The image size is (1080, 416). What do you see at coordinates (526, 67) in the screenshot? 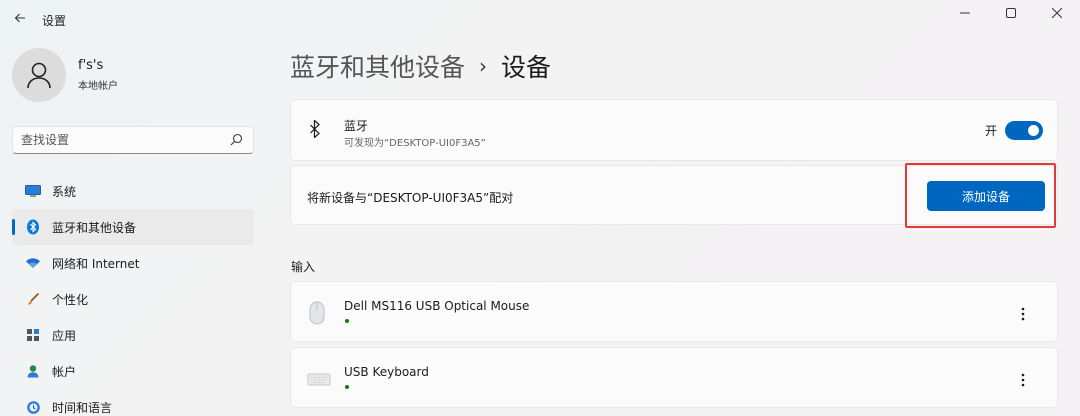
I see `page-title: 设备` at bounding box center [526, 67].